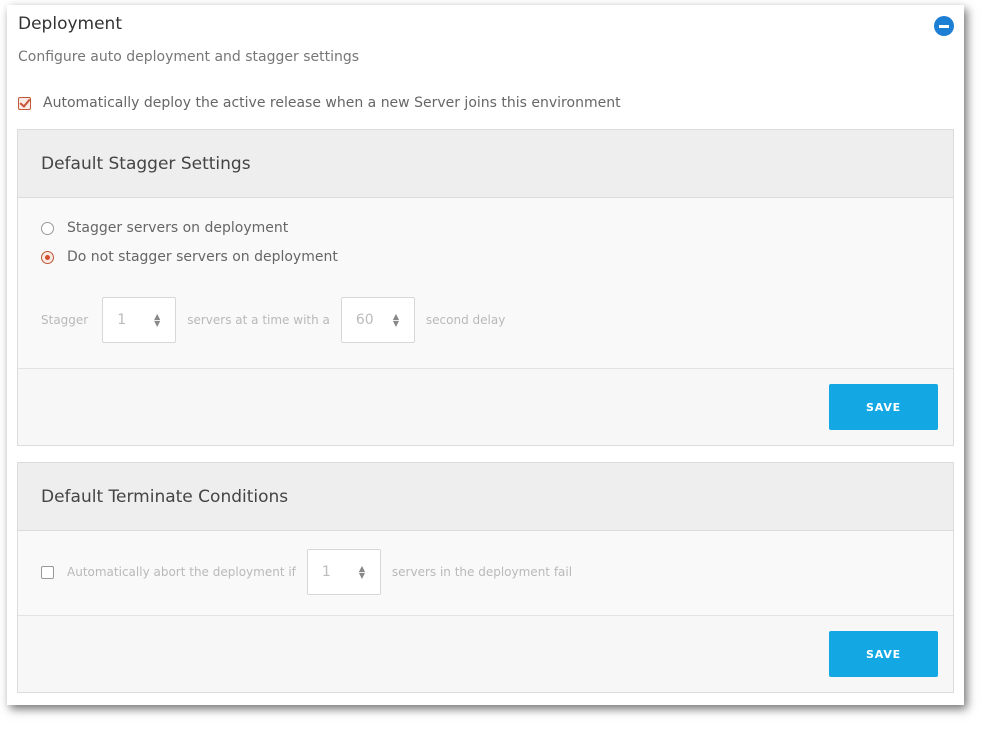  I want to click on delay-seconds-input: 60 ▲ ▼, so click(377, 320).